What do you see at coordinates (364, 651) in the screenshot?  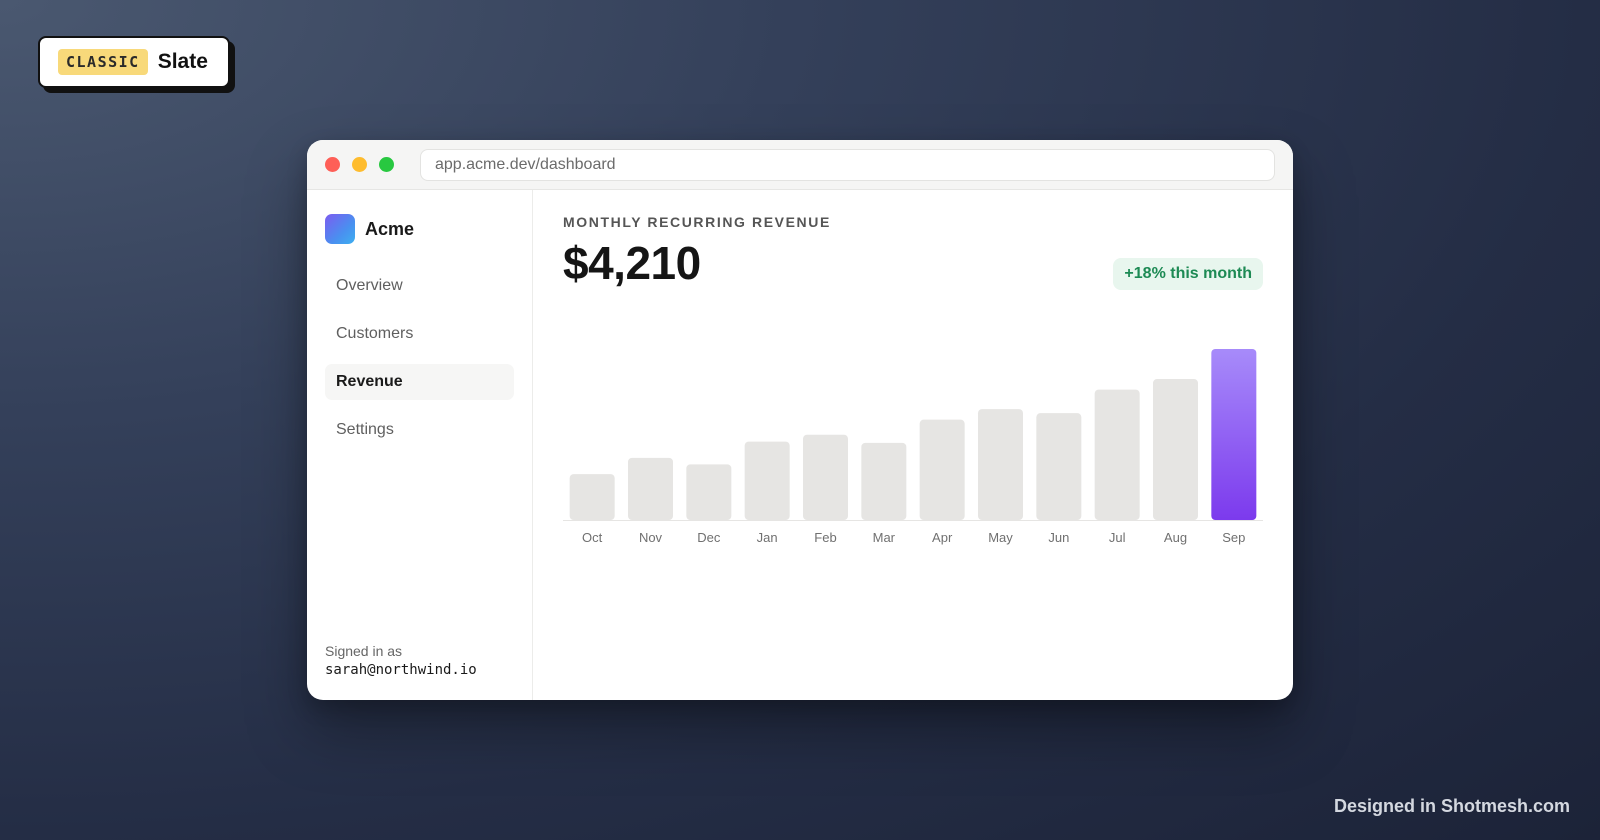 I see `signed-in-label: Signed in as` at bounding box center [364, 651].